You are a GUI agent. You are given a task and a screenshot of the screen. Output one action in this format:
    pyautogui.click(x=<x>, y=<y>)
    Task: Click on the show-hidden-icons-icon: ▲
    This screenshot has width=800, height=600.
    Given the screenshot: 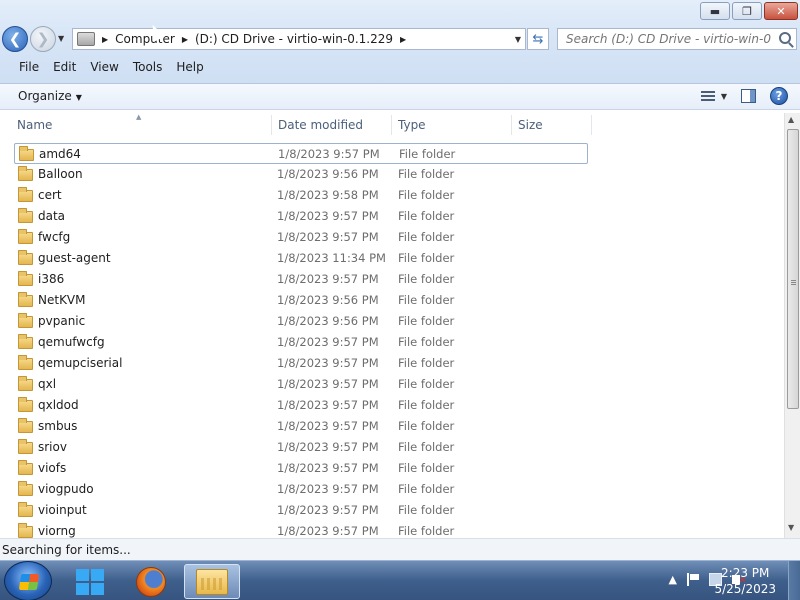 What is the action you would take?
    pyautogui.click(x=673, y=579)
    